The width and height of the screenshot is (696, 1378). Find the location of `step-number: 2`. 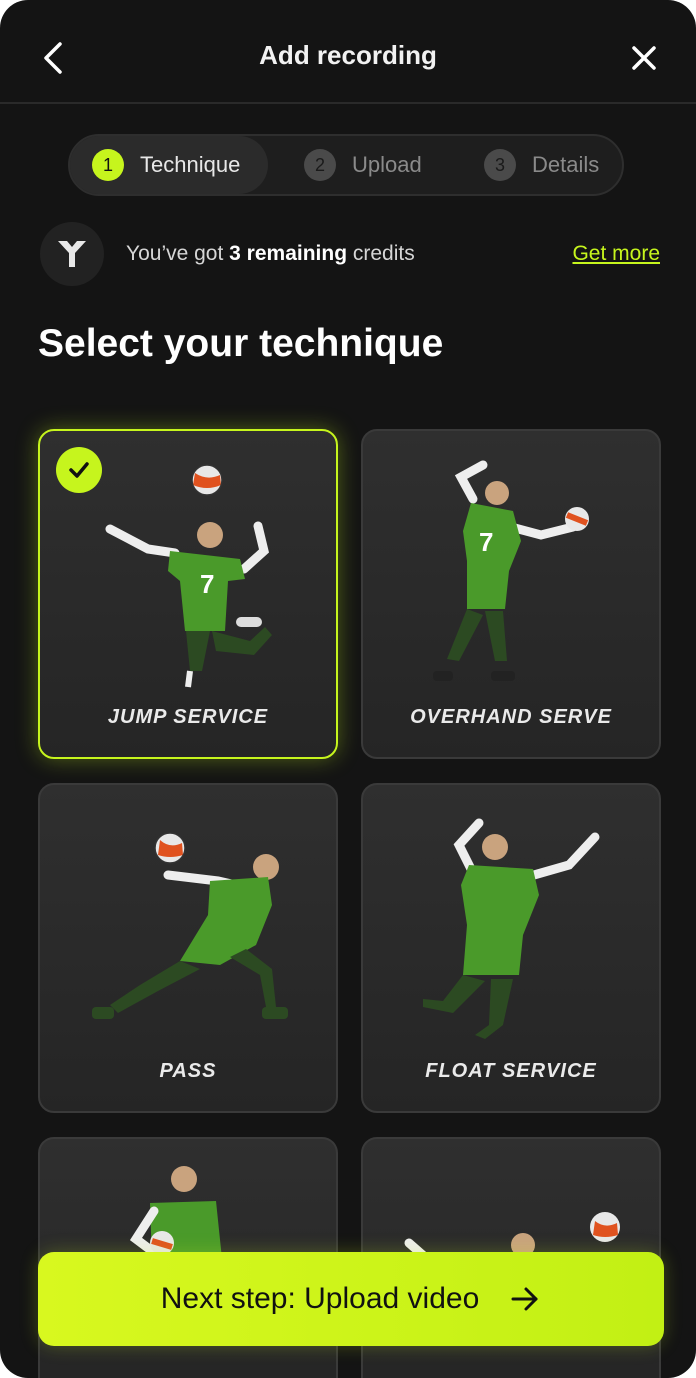

step-number: 2 is located at coordinates (320, 165).